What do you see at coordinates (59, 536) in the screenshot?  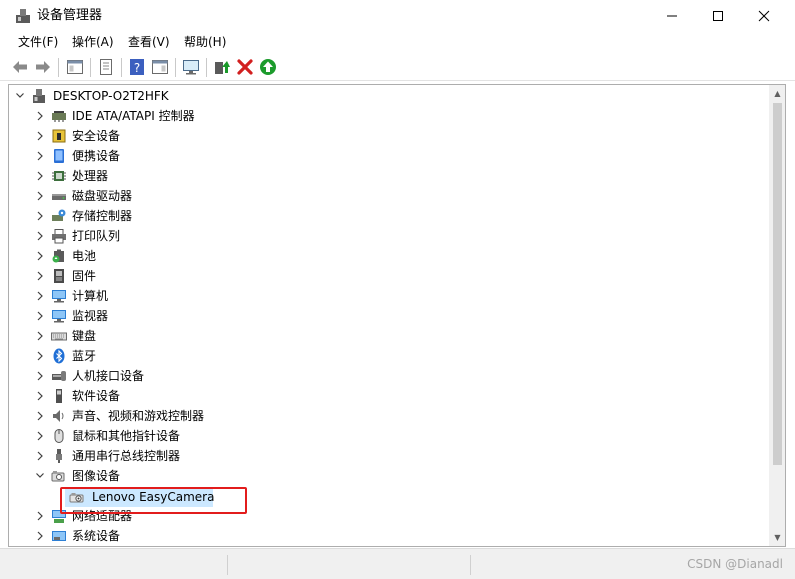 I see `system-device-icon` at bounding box center [59, 536].